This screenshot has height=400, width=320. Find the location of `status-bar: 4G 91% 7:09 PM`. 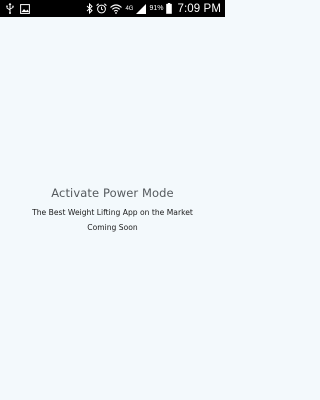

status-bar: 4G 91% 7:09 PM is located at coordinates (112, 8).